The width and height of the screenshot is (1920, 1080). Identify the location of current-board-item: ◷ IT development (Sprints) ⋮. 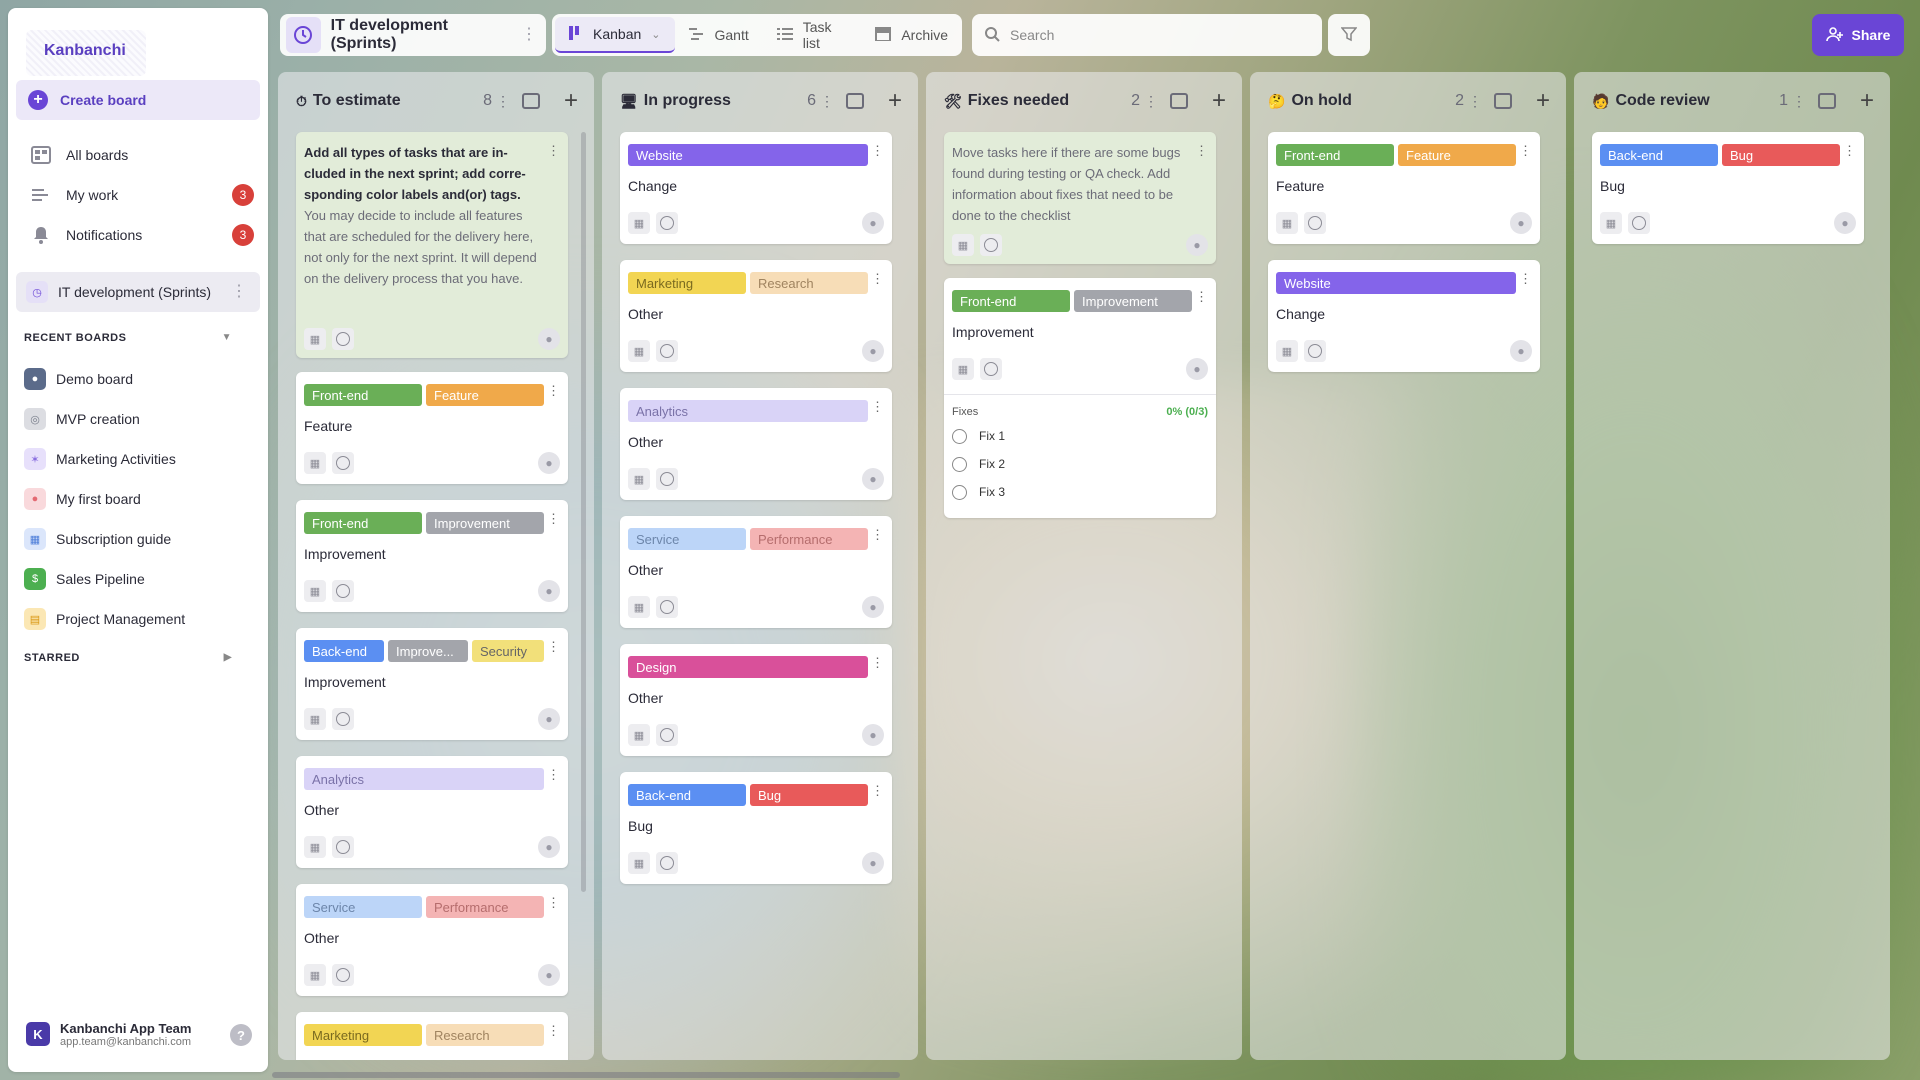
(138, 292).